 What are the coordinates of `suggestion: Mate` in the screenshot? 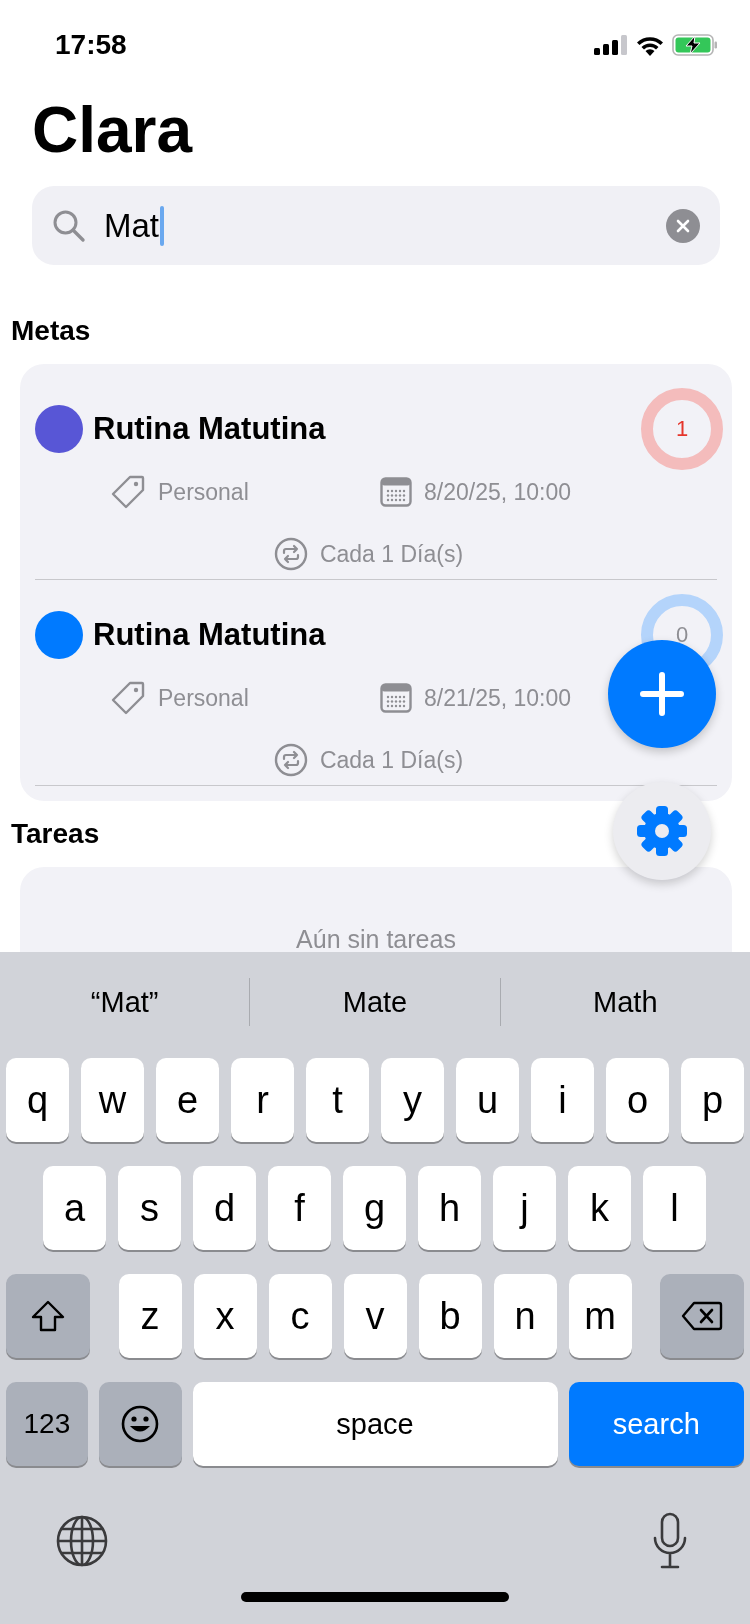 It's located at (375, 1002).